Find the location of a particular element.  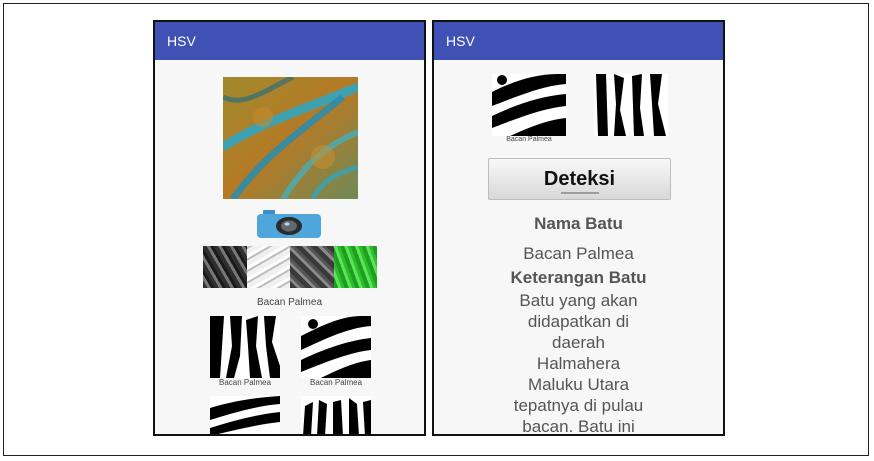

stone-photo is located at coordinates (290, 138).